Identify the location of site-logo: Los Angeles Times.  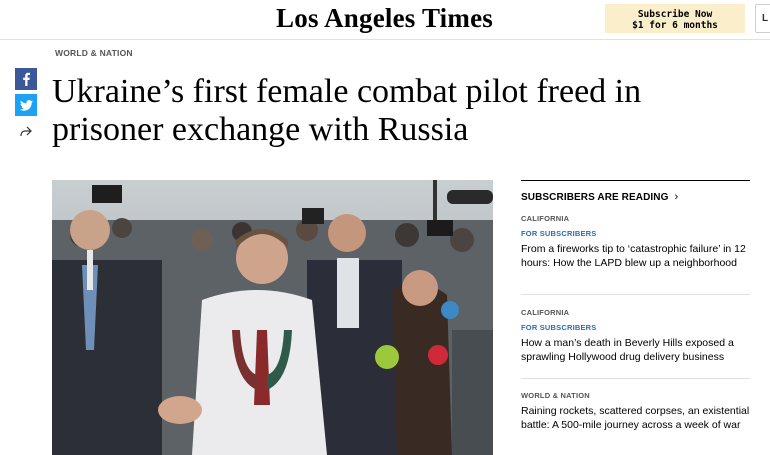
(384, 18).